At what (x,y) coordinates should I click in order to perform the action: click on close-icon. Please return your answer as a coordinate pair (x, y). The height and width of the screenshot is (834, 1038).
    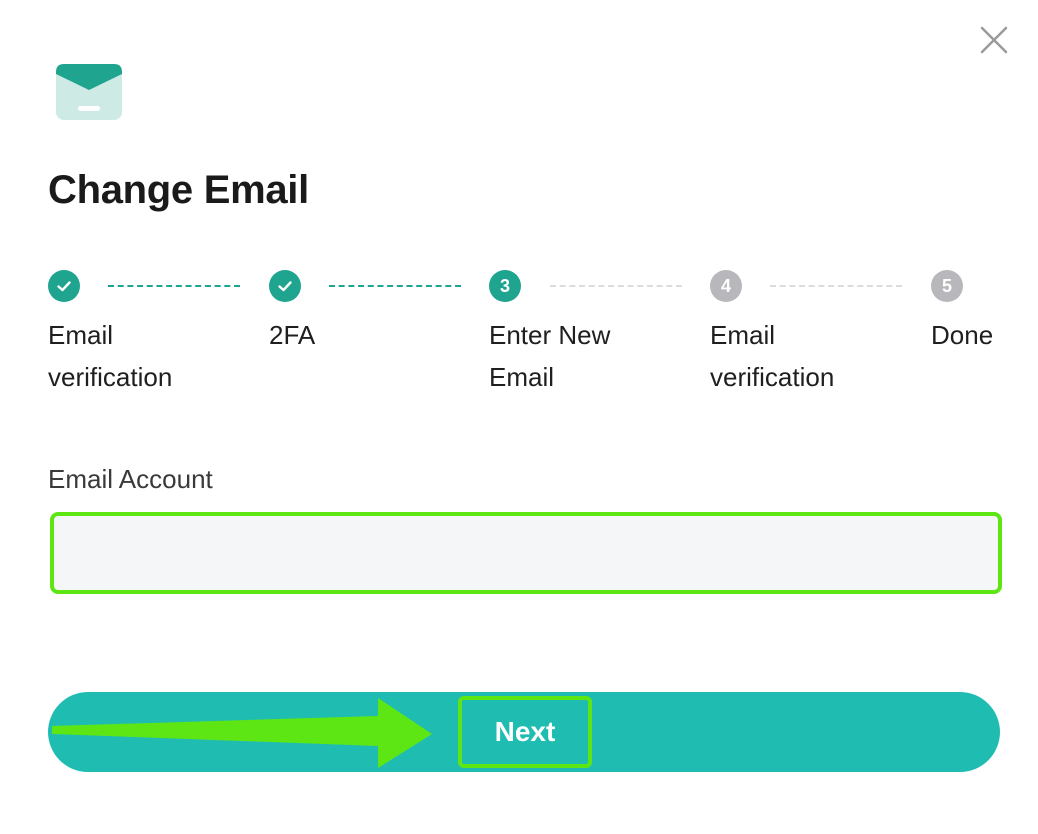
    Looking at the image, I should click on (994, 40).